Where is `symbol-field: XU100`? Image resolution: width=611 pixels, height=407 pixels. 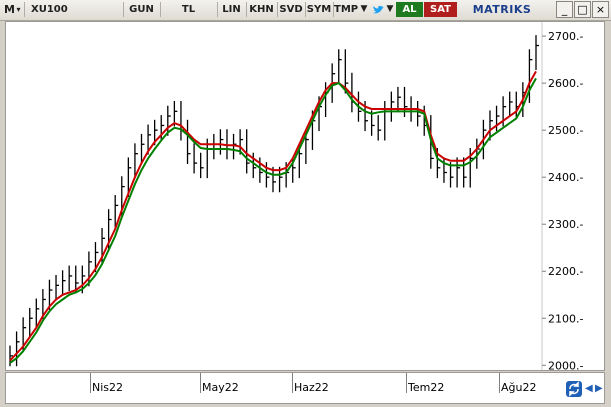 symbol-field: XU100 is located at coordinates (73, 9).